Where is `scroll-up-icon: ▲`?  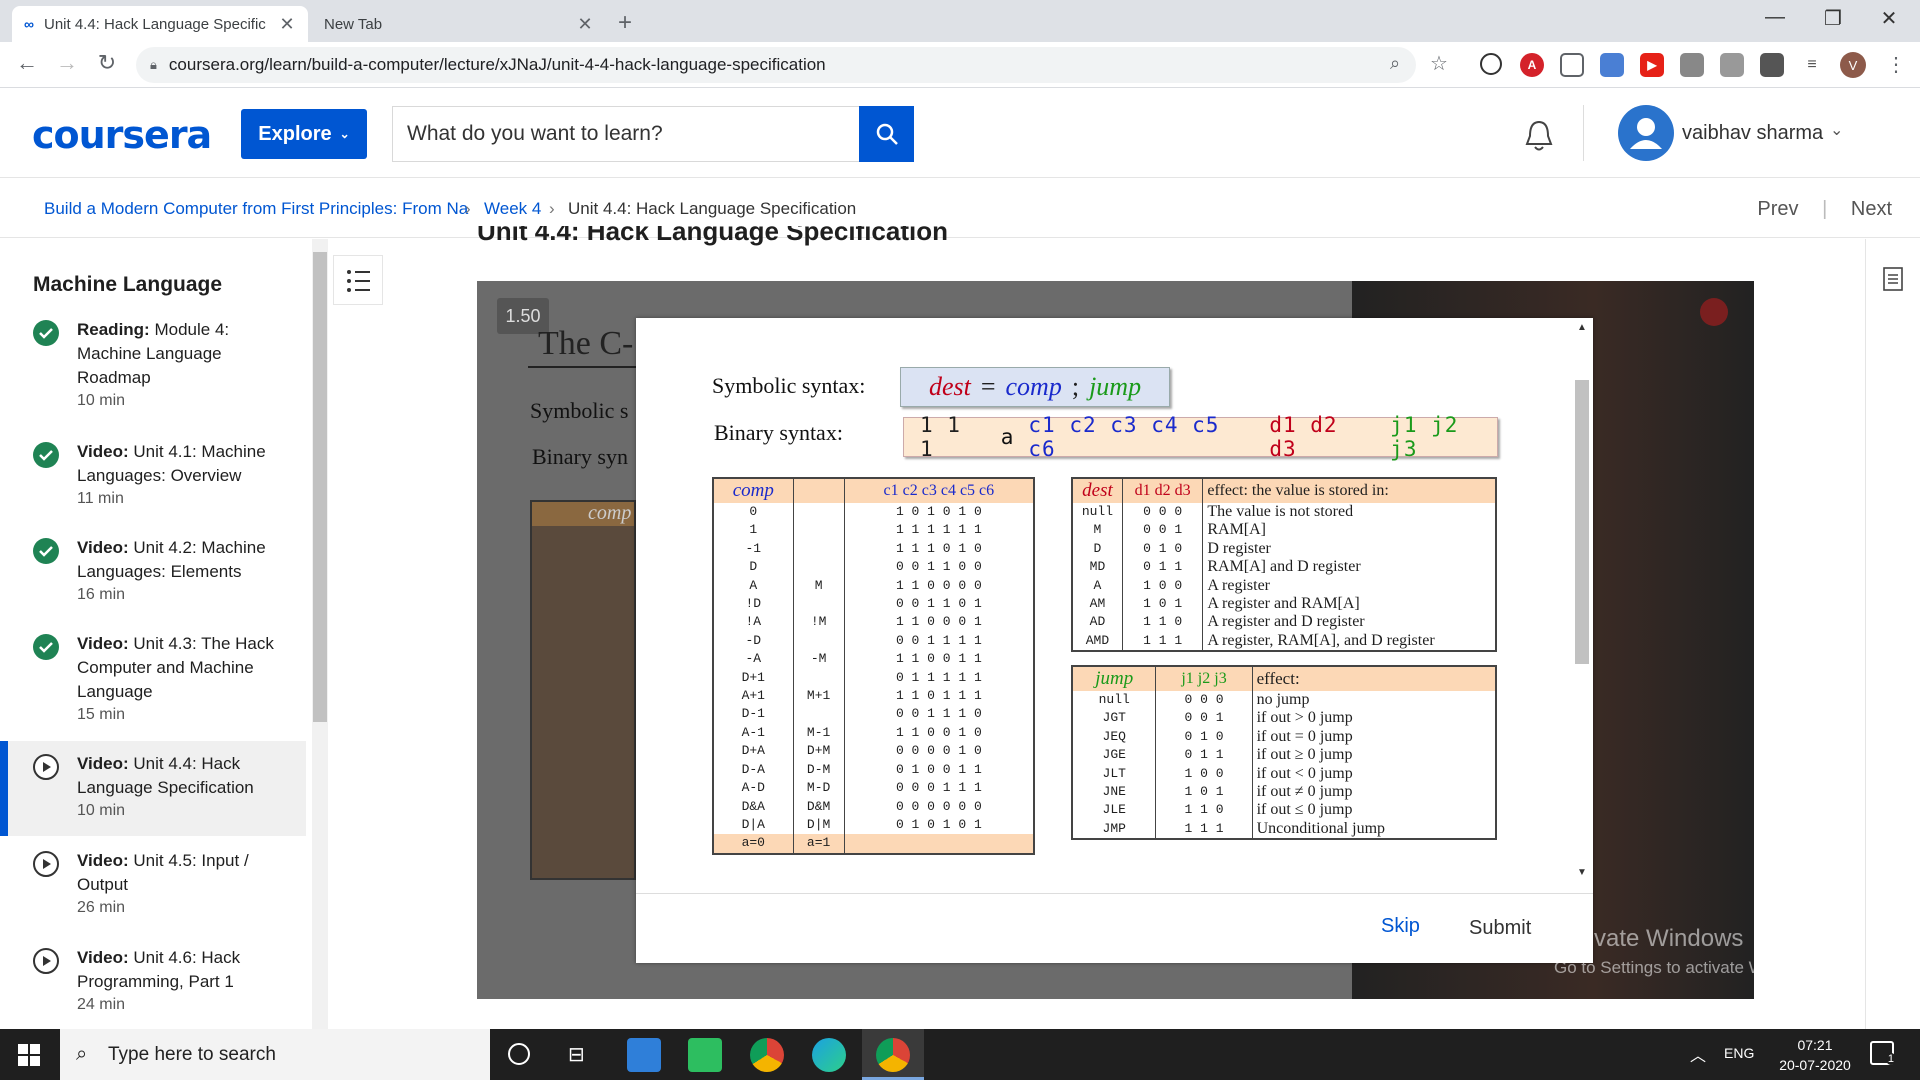 scroll-up-icon: ▲ is located at coordinates (1582, 327).